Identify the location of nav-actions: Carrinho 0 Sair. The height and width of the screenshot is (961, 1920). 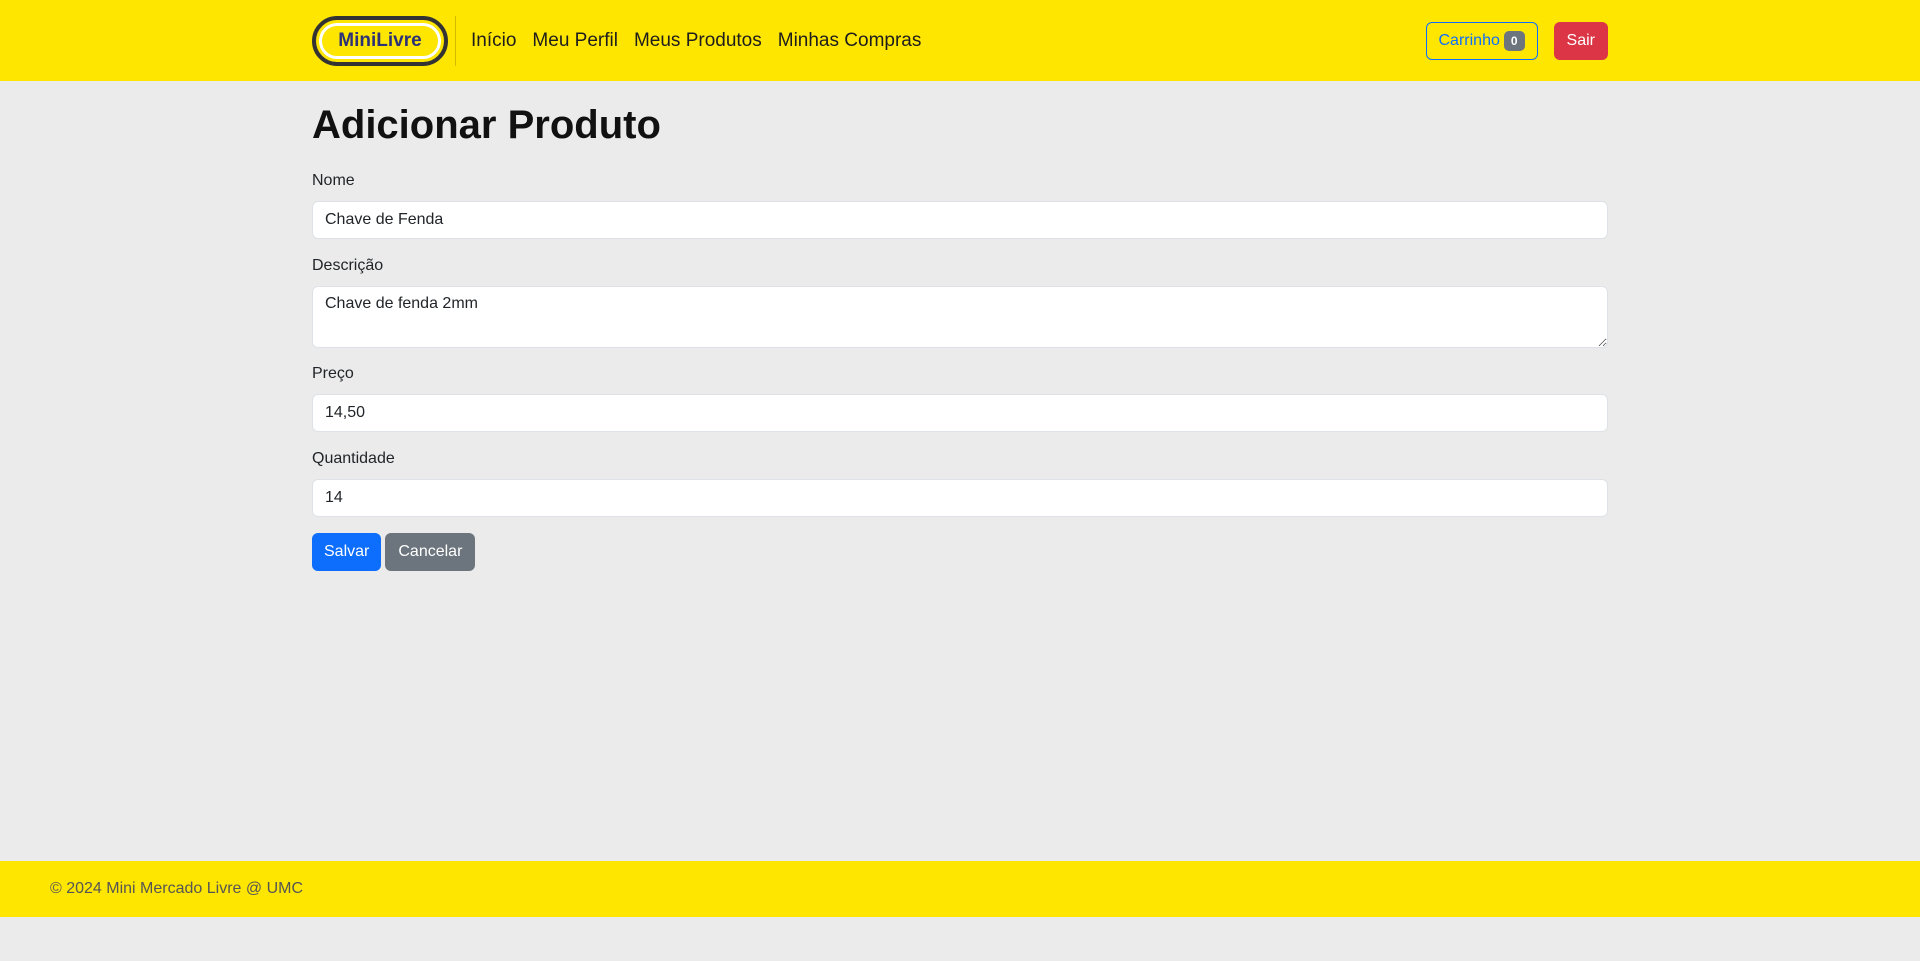
(1516, 40).